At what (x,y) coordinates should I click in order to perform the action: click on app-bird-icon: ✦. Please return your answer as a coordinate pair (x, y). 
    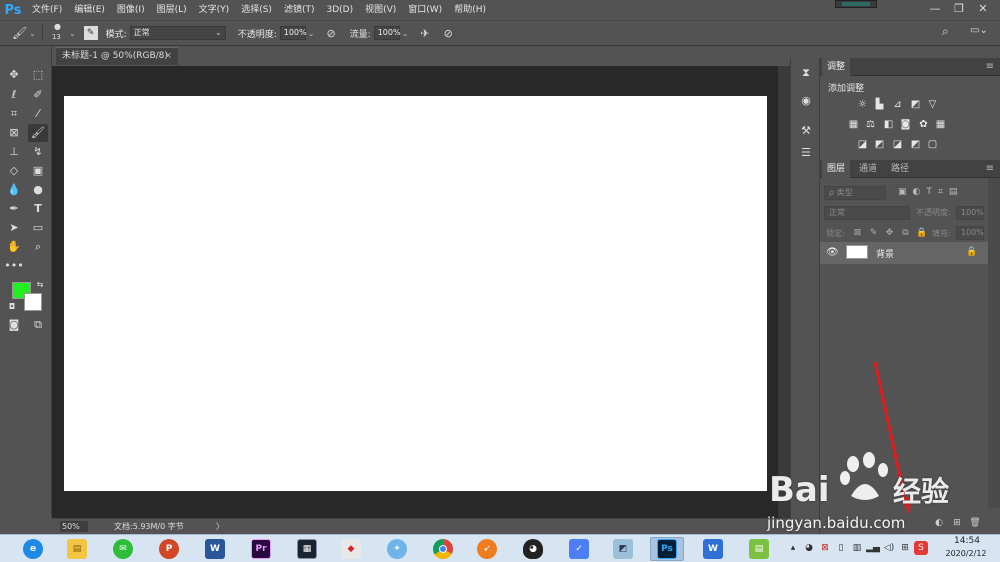
    Looking at the image, I should click on (397, 549).